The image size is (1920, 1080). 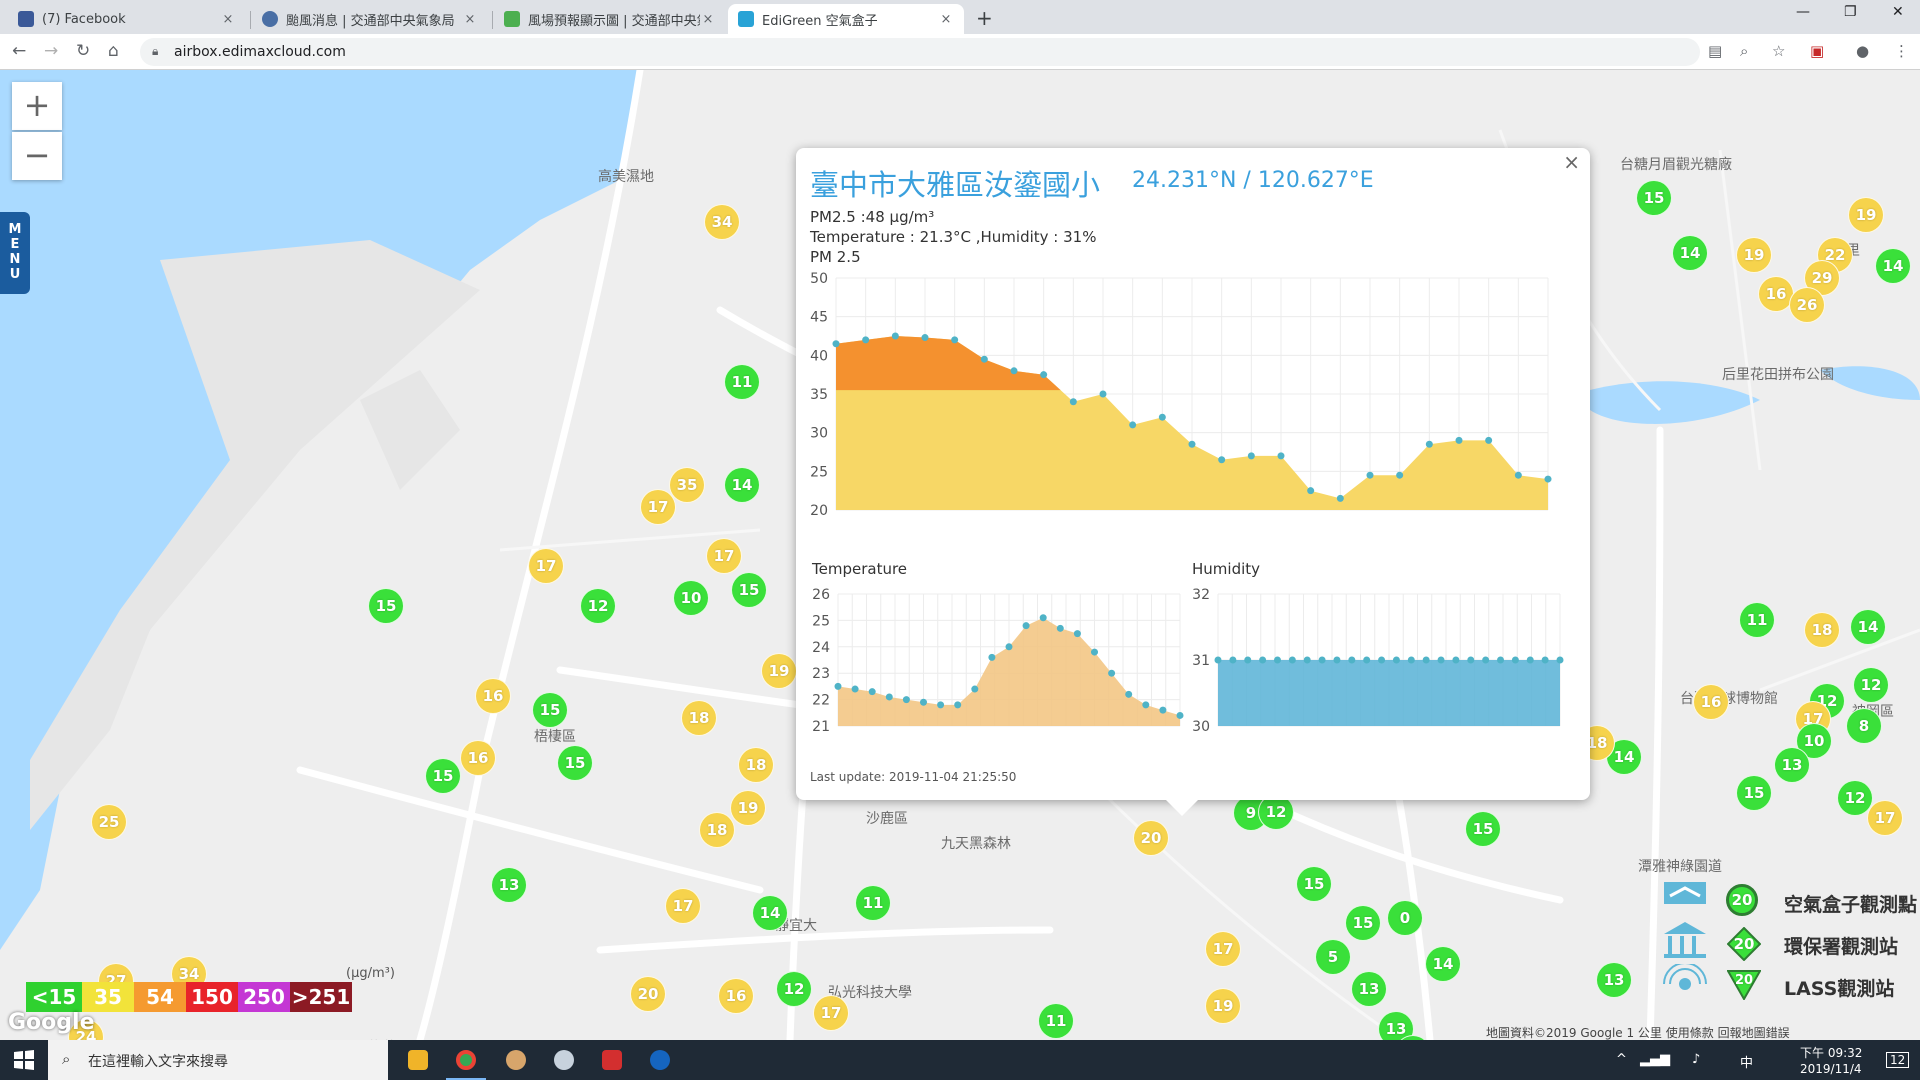 What do you see at coordinates (466, 1060) in the screenshot?
I see `chrome-icon` at bounding box center [466, 1060].